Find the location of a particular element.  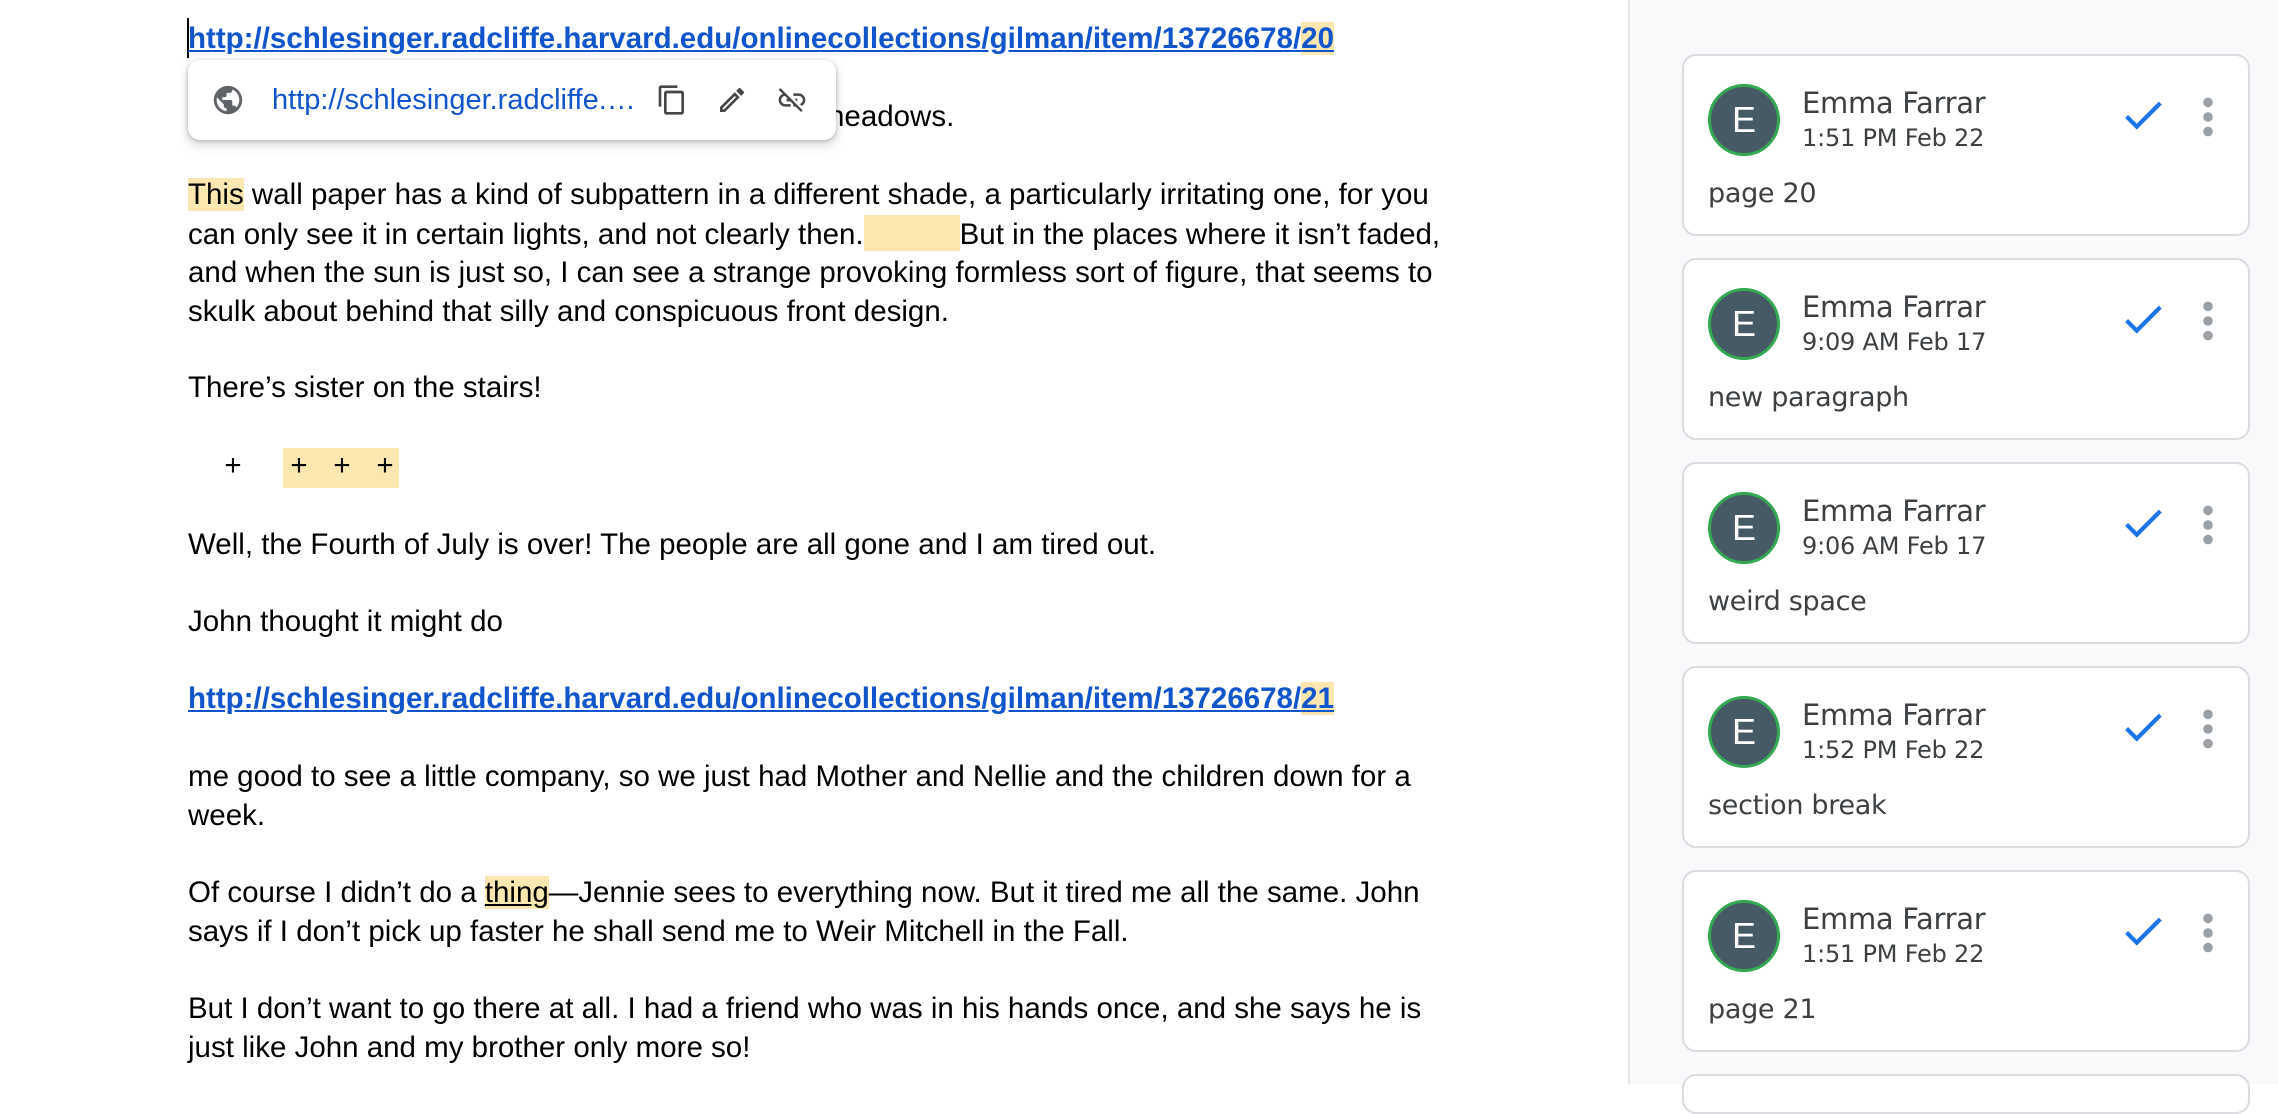

comment-timestamp: 9:09 AM Feb 17 is located at coordinates (1894, 342).